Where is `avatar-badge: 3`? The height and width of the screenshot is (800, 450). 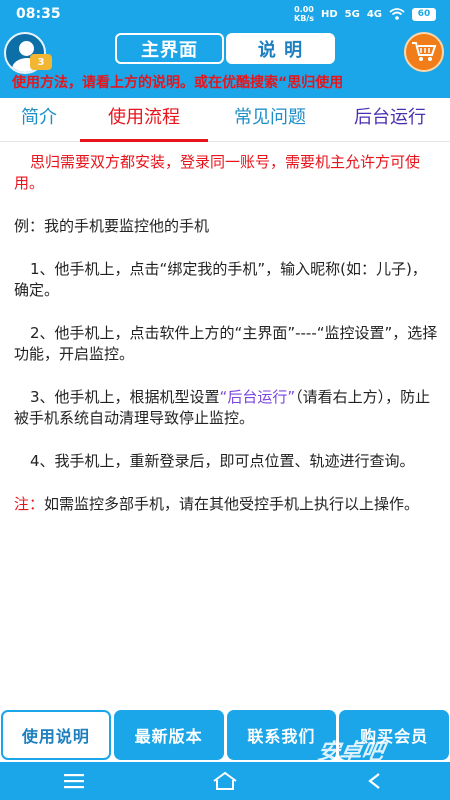 avatar-badge: 3 is located at coordinates (41, 62).